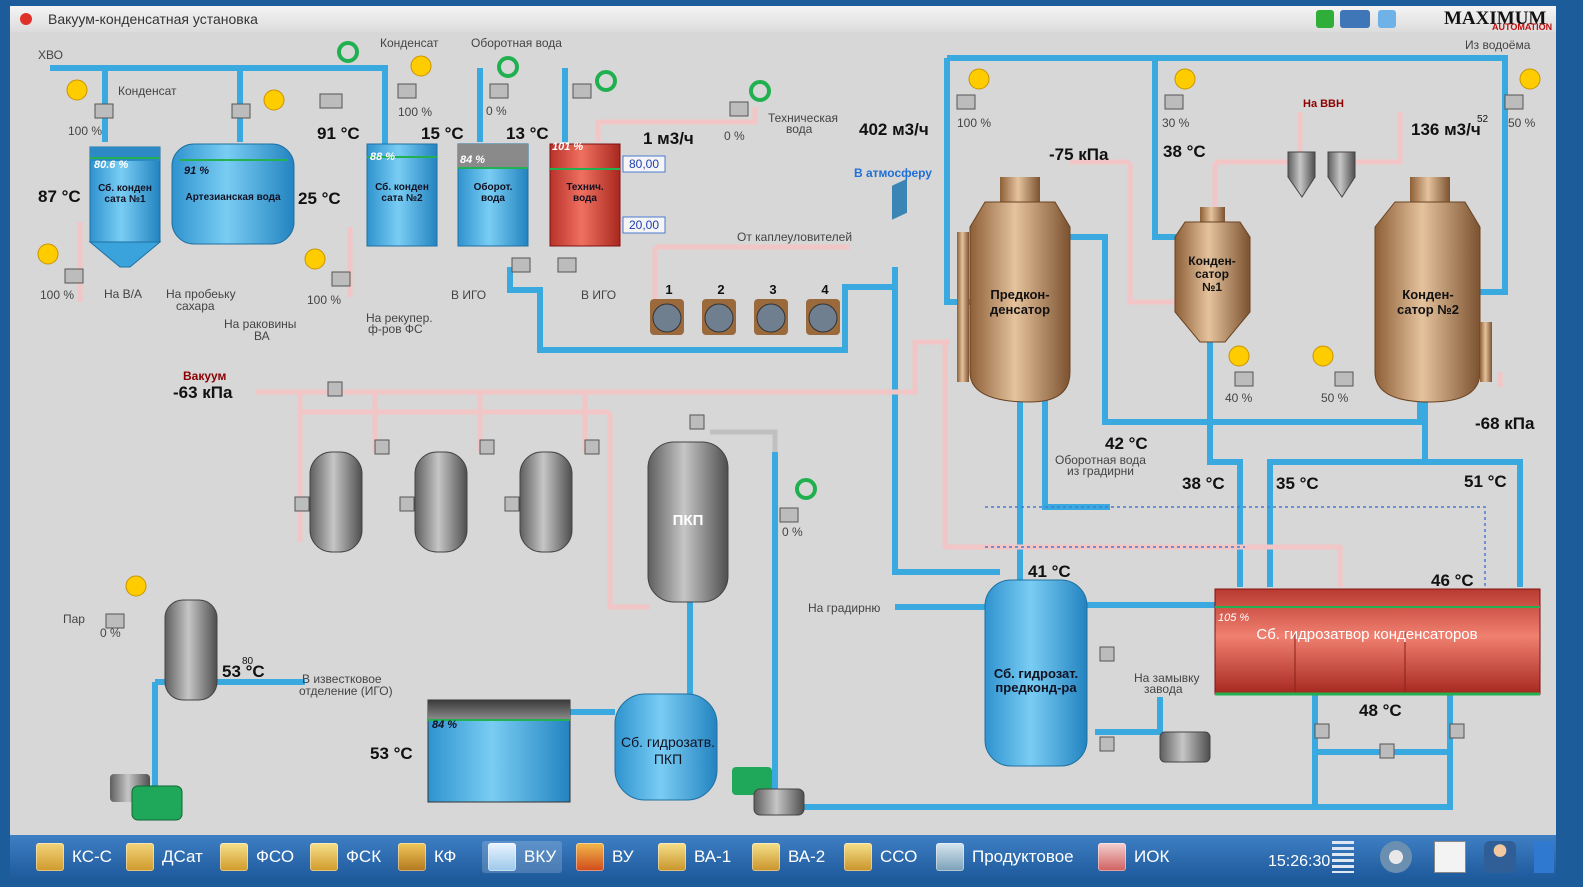 The image size is (1583, 887). Describe the element at coordinates (590, 857) in the screenshot. I see `vu-icon` at that location.